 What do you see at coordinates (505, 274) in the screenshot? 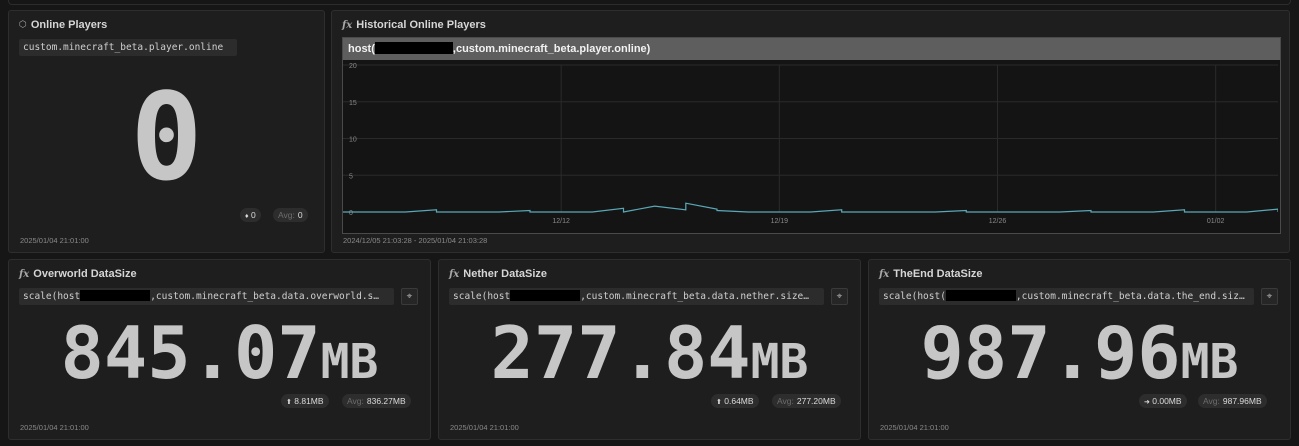
I see `panel-title-label: Nether DataSize` at bounding box center [505, 274].